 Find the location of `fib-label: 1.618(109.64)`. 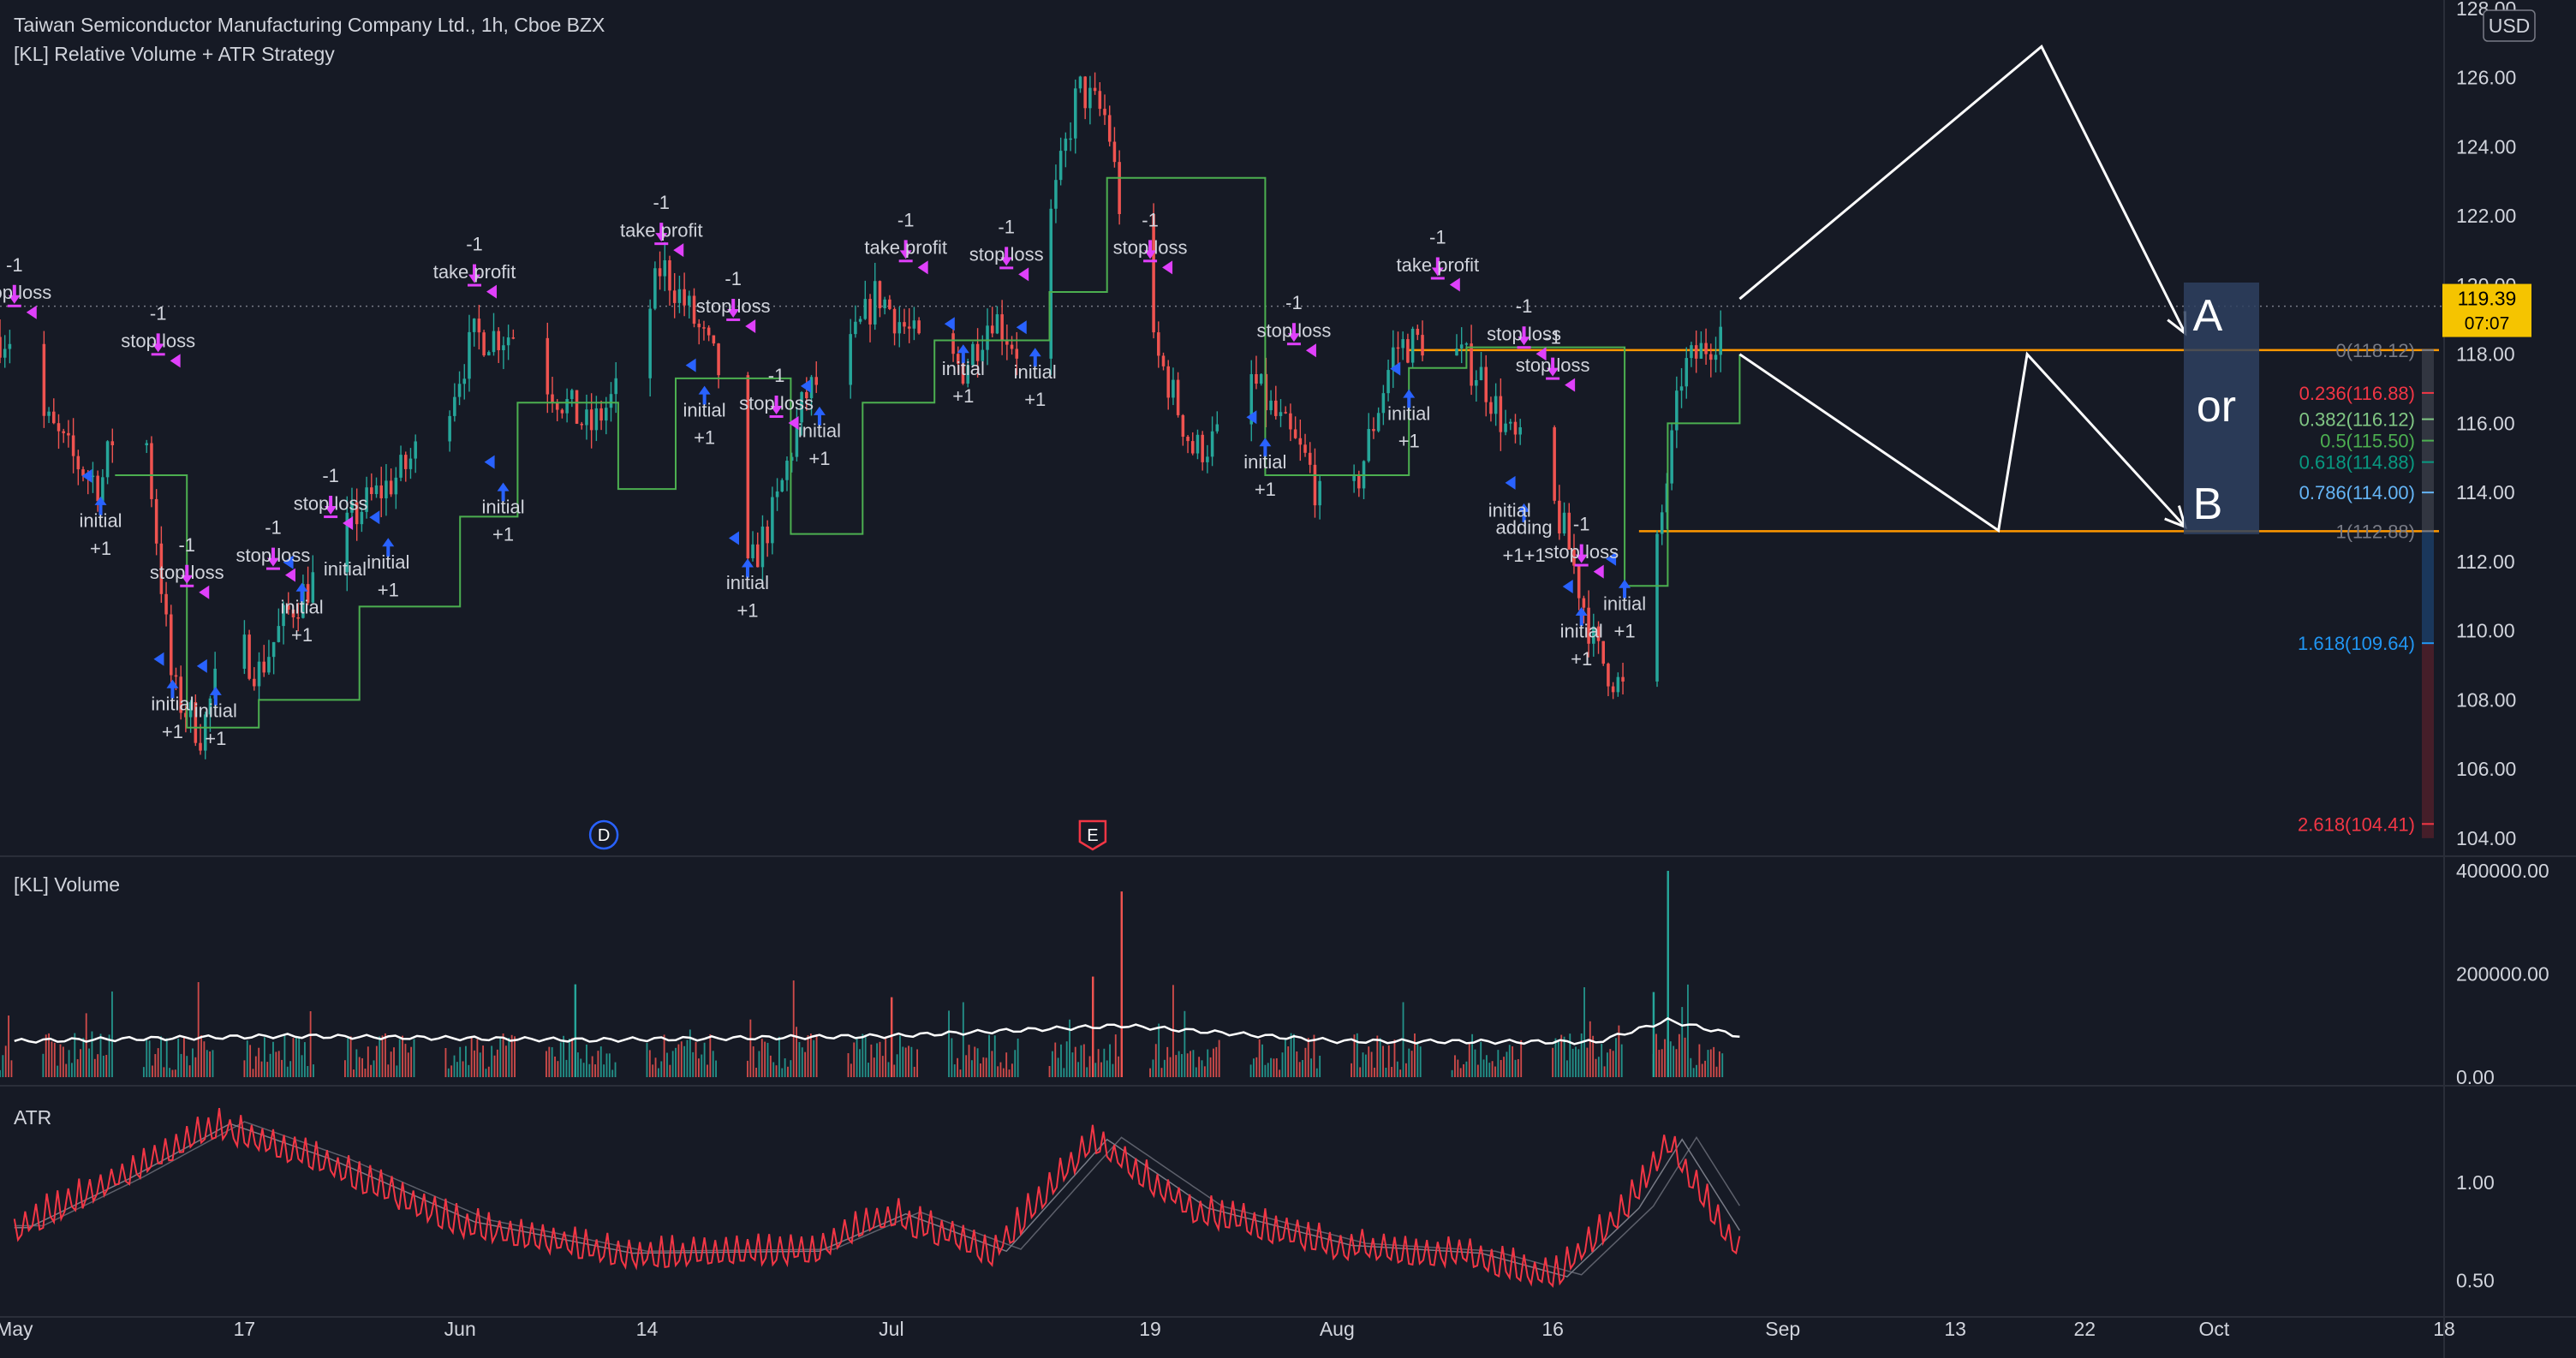

fib-label: 1.618(109.64) is located at coordinates (2356, 644).